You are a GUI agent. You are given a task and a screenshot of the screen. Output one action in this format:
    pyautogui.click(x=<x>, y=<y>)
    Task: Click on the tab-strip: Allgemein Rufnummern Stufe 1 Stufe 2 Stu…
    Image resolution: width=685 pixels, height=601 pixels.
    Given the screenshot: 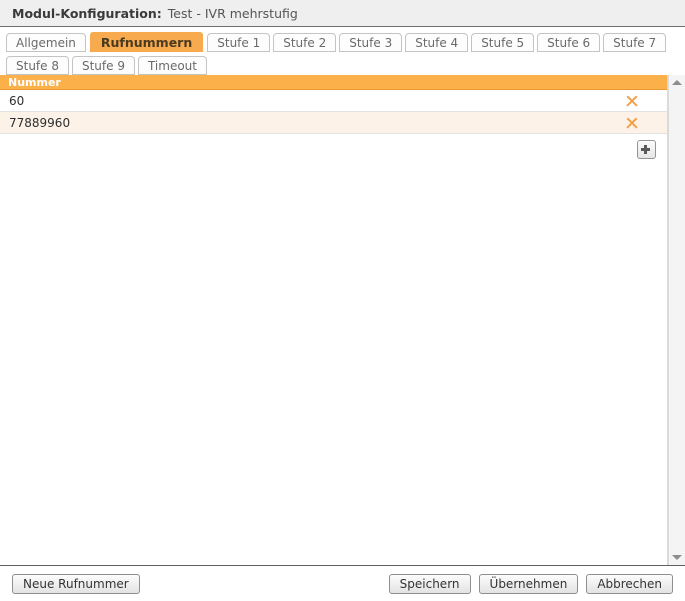 What is the action you would take?
    pyautogui.click(x=342, y=51)
    